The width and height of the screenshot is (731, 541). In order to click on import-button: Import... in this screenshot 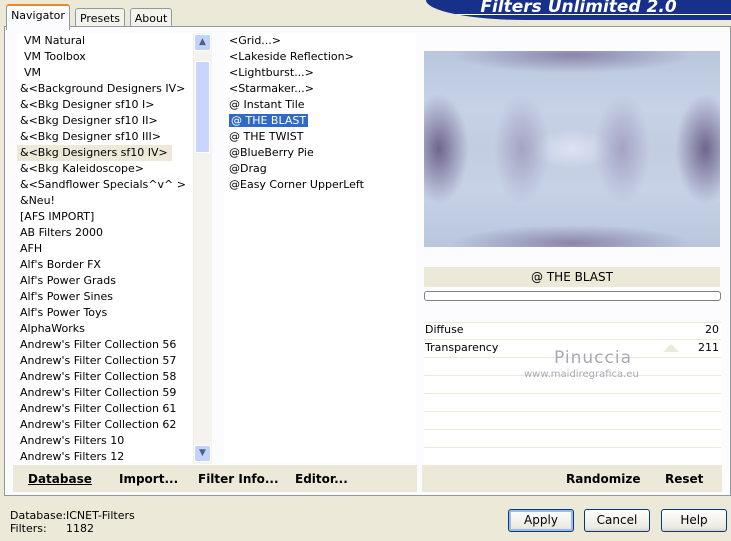, I will do `click(148, 479)`.